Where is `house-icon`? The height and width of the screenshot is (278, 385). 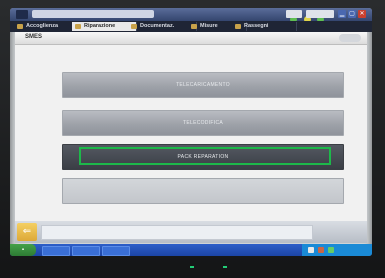
house-icon is located at coordinates (20, 26).